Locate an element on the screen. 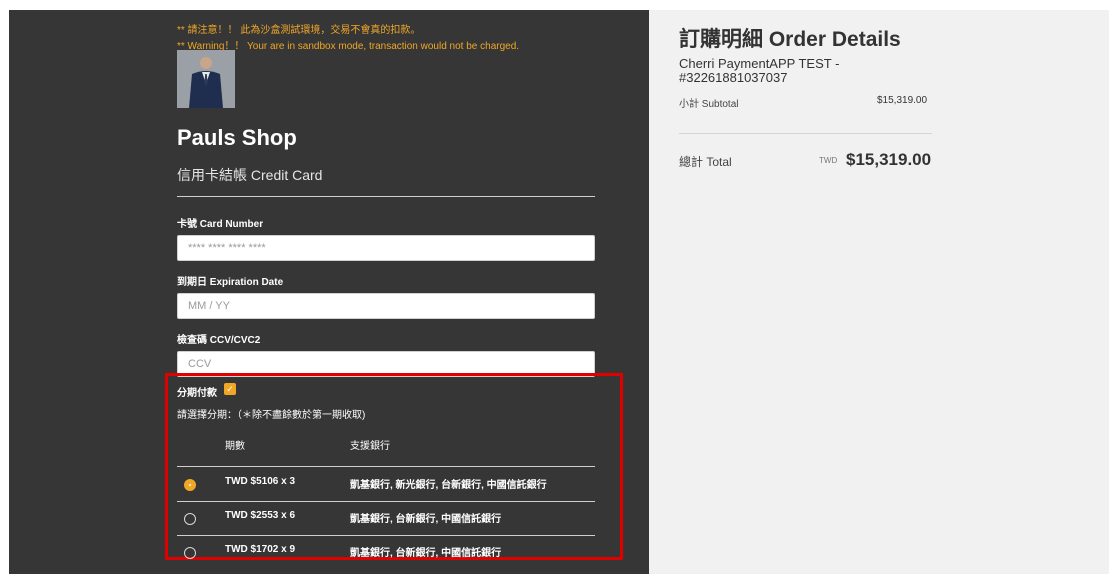 This screenshot has width=1109, height=574. installment-note: 請選擇分期：（＊除不盡餘數於第一期收取) is located at coordinates (271, 415).